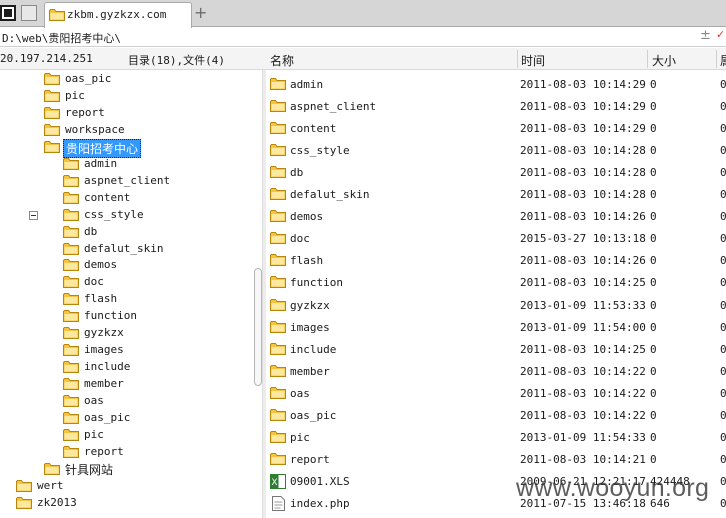 This screenshot has height=518, width=726. What do you see at coordinates (94, 282) in the screenshot?
I see `tree-item-label: doc` at bounding box center [94, 282].